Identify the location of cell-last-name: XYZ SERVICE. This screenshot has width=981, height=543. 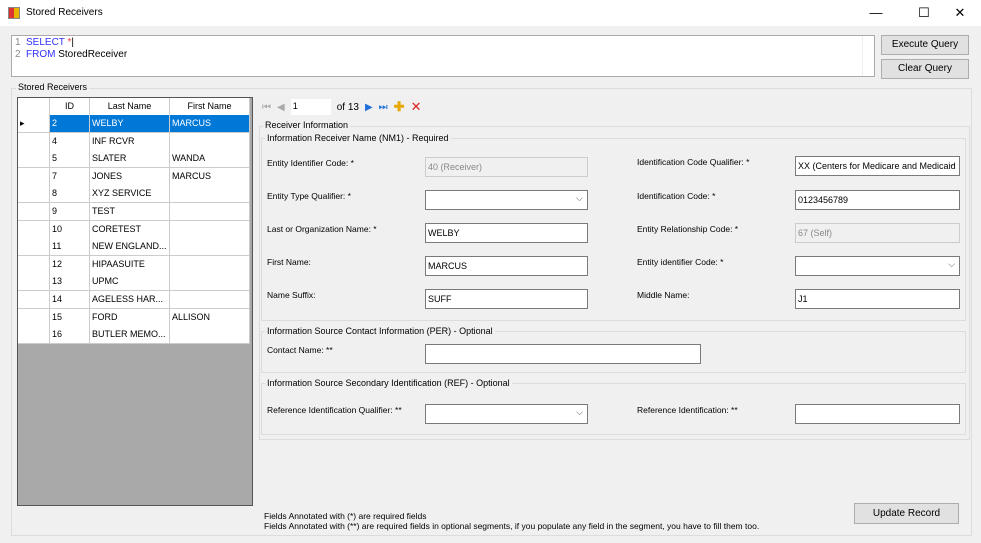
(130, 194).